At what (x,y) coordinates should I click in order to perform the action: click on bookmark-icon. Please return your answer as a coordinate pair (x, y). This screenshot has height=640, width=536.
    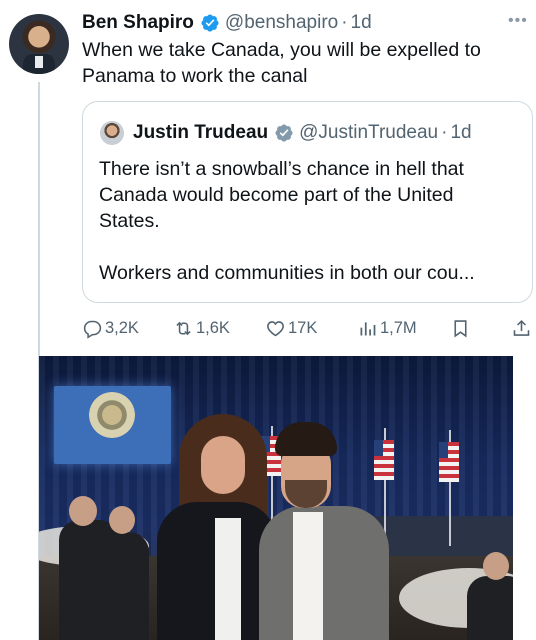
    Looking at the image, I should click on (460, 328).